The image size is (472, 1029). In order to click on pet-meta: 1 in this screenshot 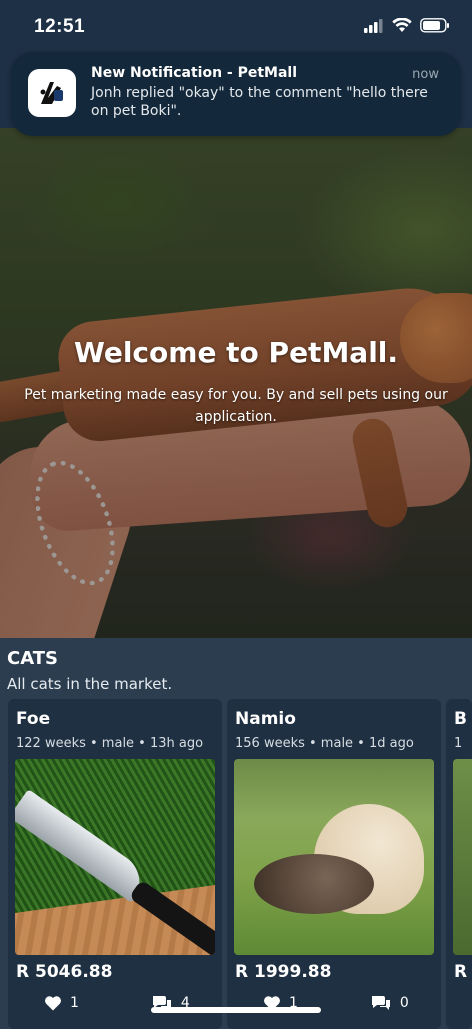, I will do `click(458, 743)`.